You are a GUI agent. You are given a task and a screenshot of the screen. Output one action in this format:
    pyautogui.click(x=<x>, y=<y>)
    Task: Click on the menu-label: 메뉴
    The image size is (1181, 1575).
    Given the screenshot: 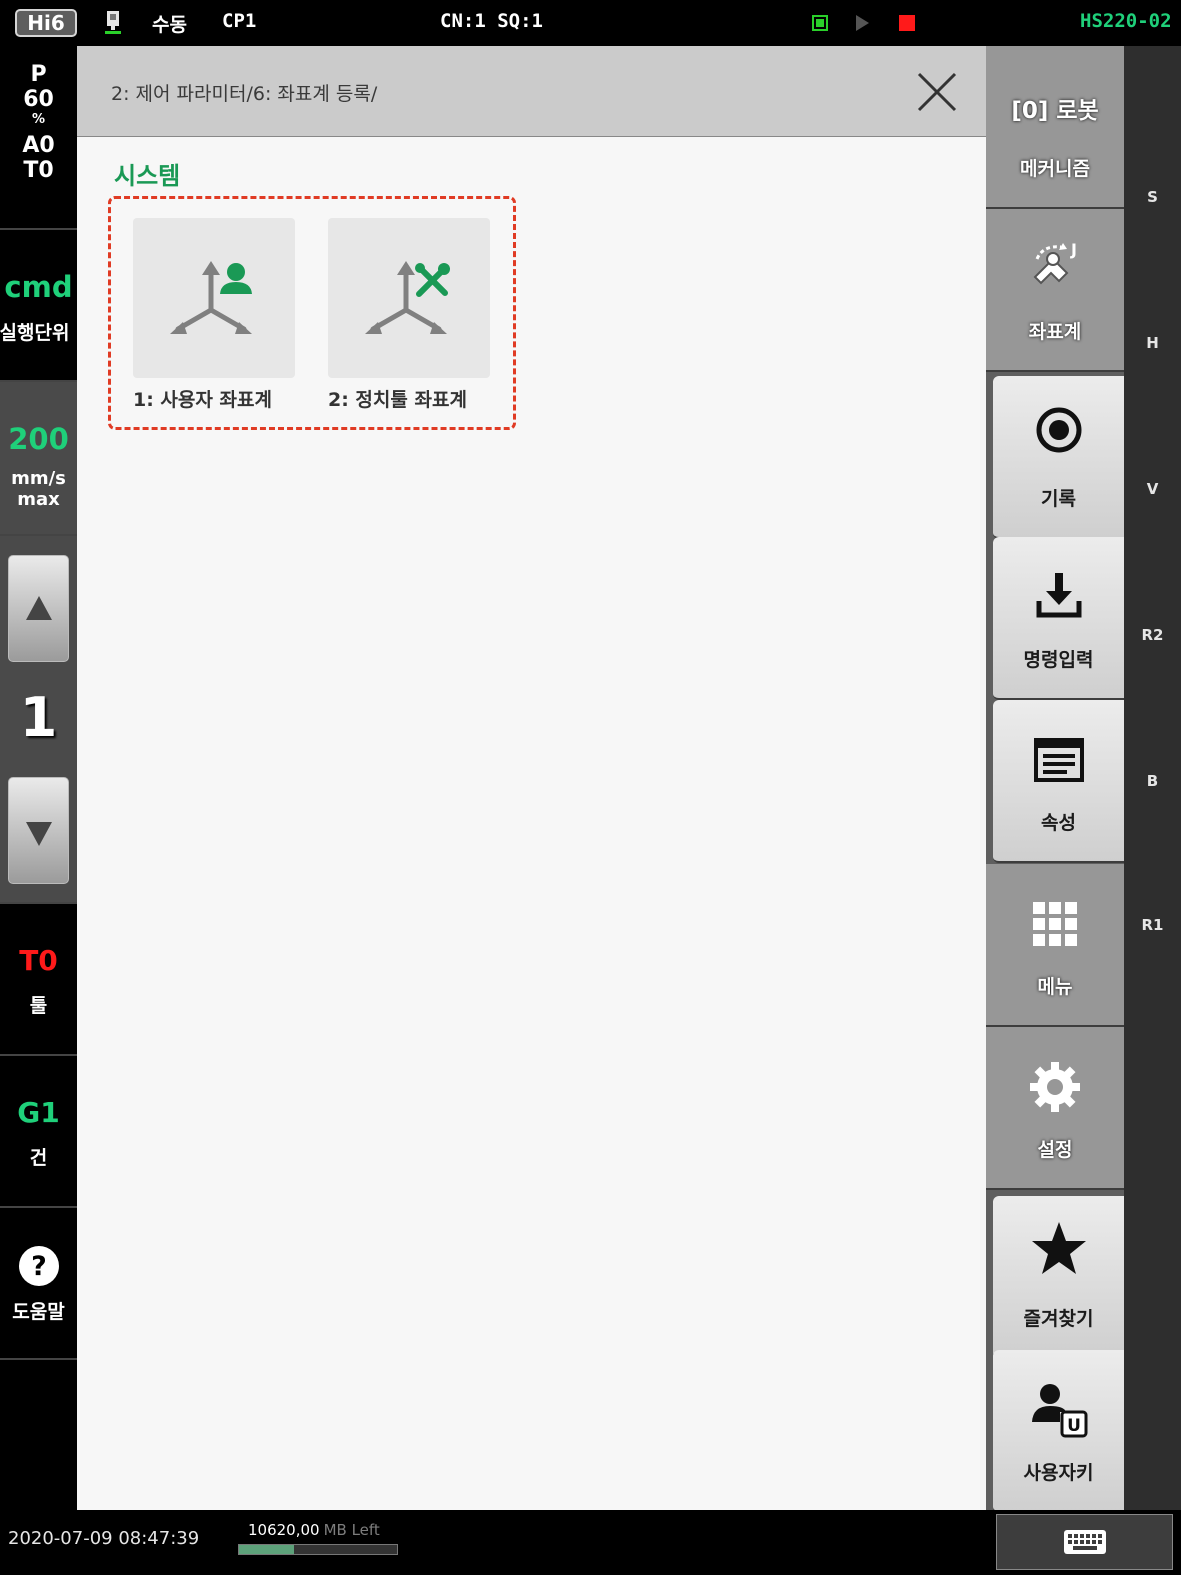 What is the action you would take?
    pyautogui.click(x=1055, y=987)
    